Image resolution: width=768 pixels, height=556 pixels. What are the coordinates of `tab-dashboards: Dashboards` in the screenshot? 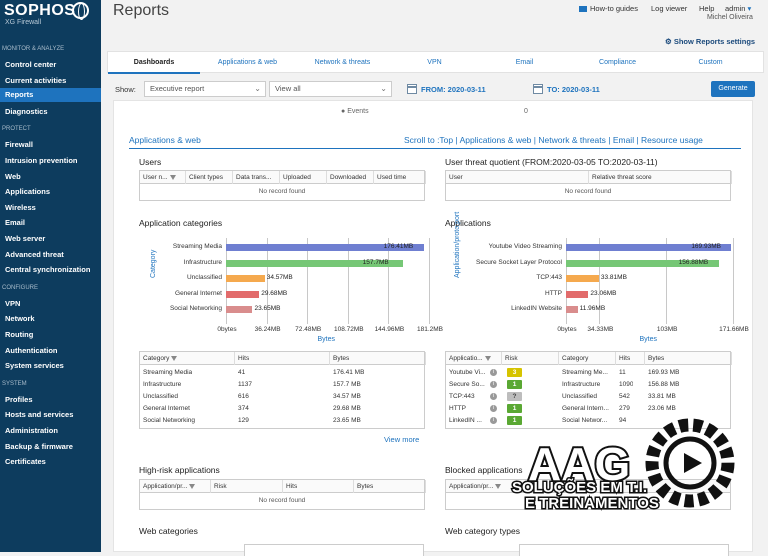 It's located at (154, 63).